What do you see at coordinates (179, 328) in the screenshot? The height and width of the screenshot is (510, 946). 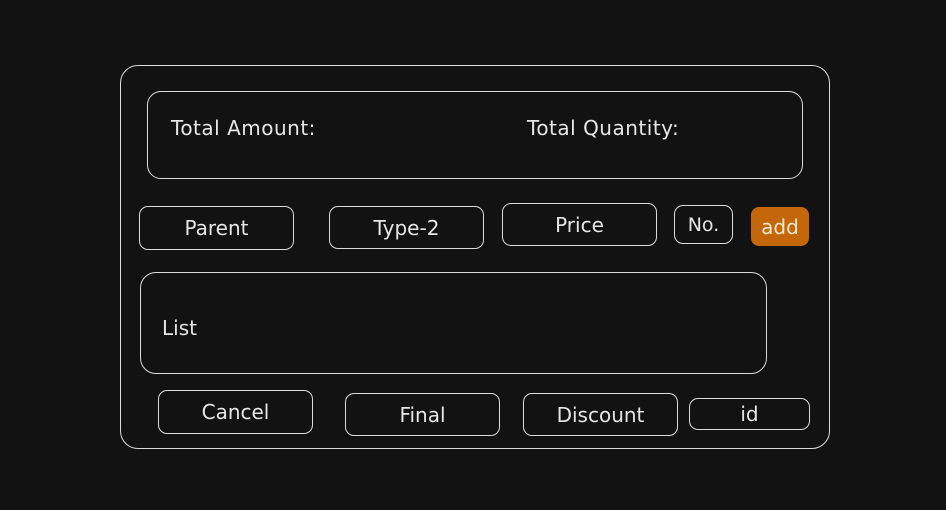 I see `list-label: List` at bounding box center [179, 328].